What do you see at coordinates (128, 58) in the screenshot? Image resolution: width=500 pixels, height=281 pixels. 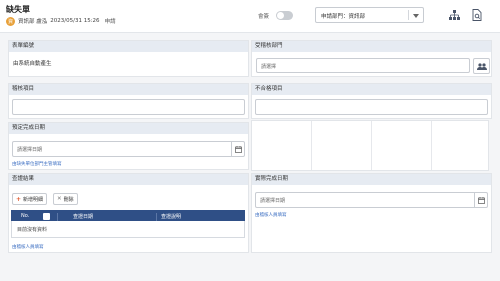 I see `form-number-section: 表單編號 由系統自動產生` at bounding box center [128, 58].